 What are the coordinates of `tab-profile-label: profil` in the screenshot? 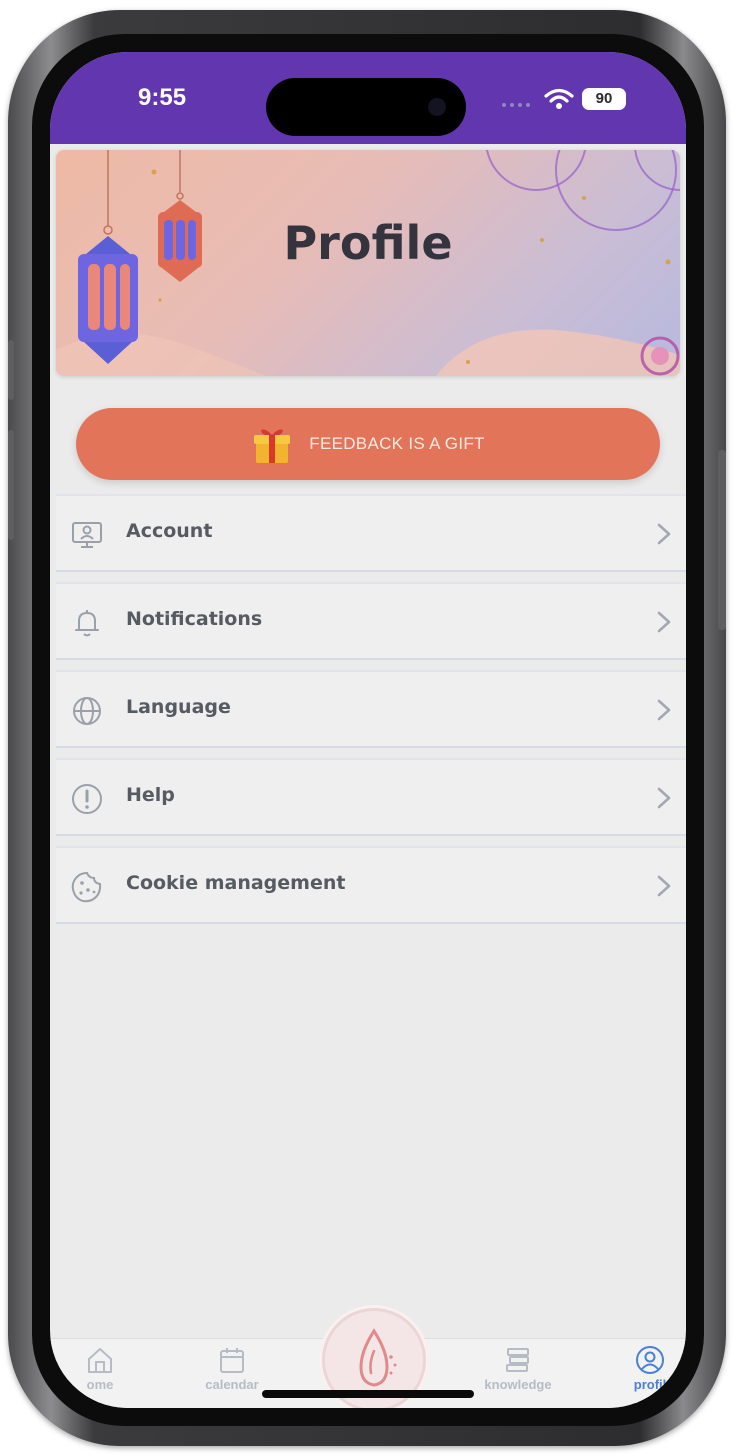 It's located at (650, 1384).